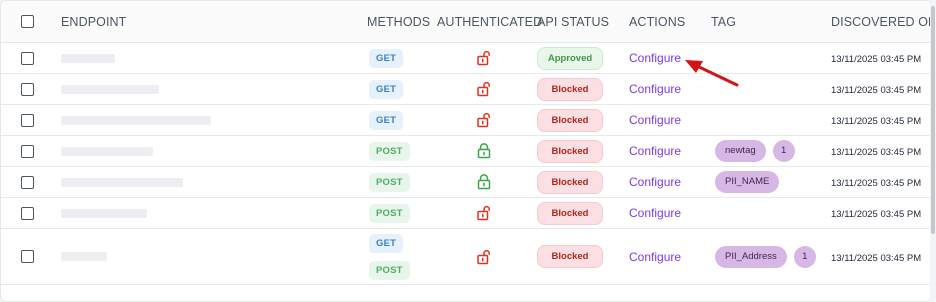 The height and width of the screenshot is (302, 936). I want to click on methods-cell: POST, so click(402, 182).